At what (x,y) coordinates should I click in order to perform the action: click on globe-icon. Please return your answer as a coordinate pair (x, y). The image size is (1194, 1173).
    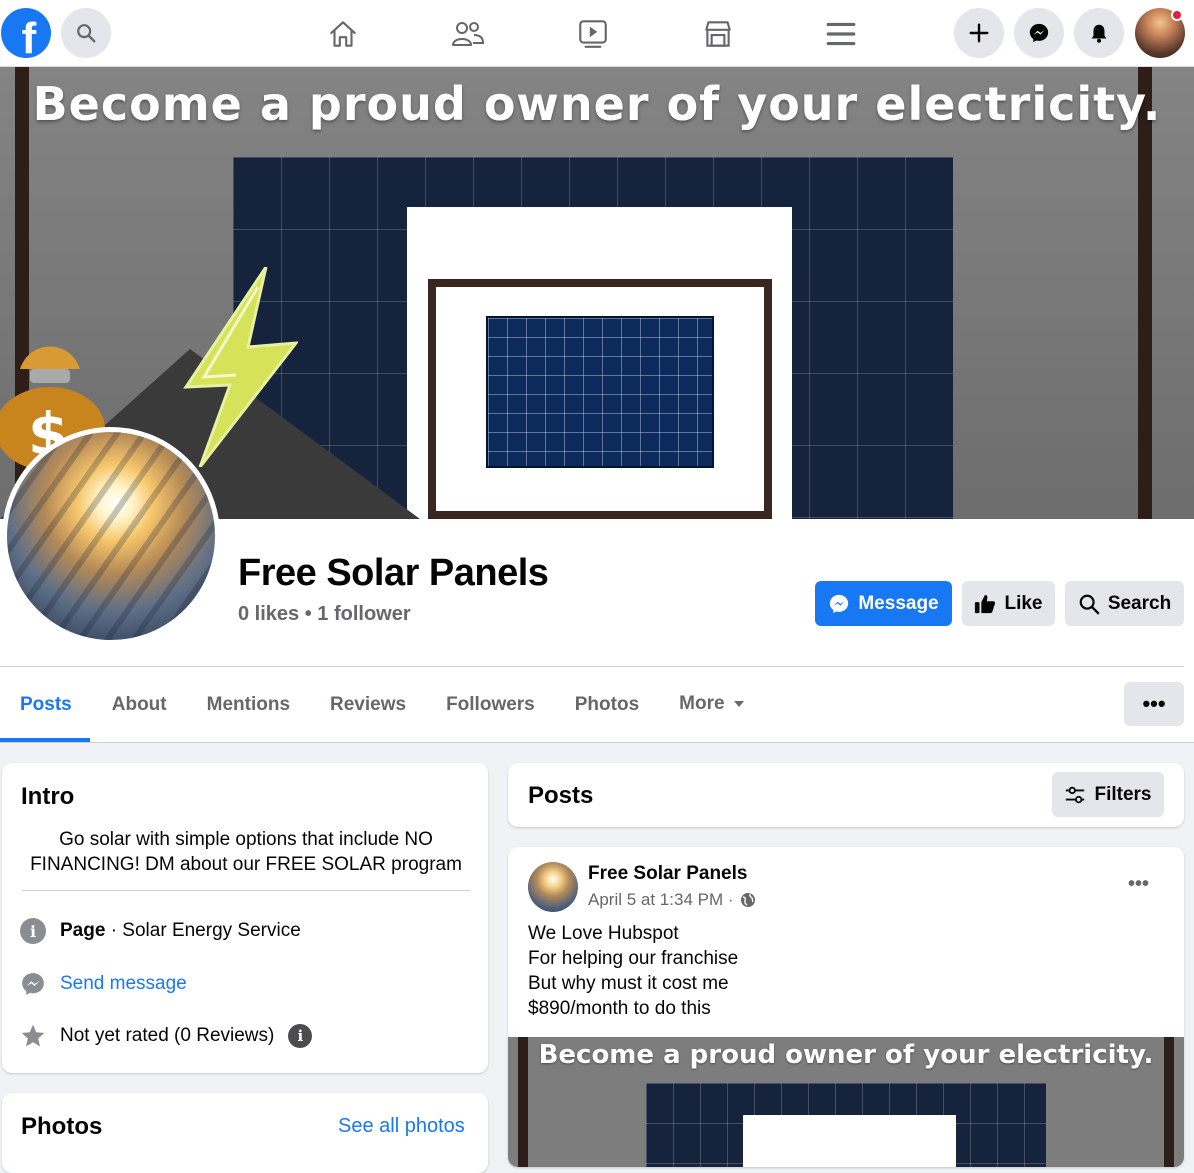
    Looking at the image, I should click on (747, 900).